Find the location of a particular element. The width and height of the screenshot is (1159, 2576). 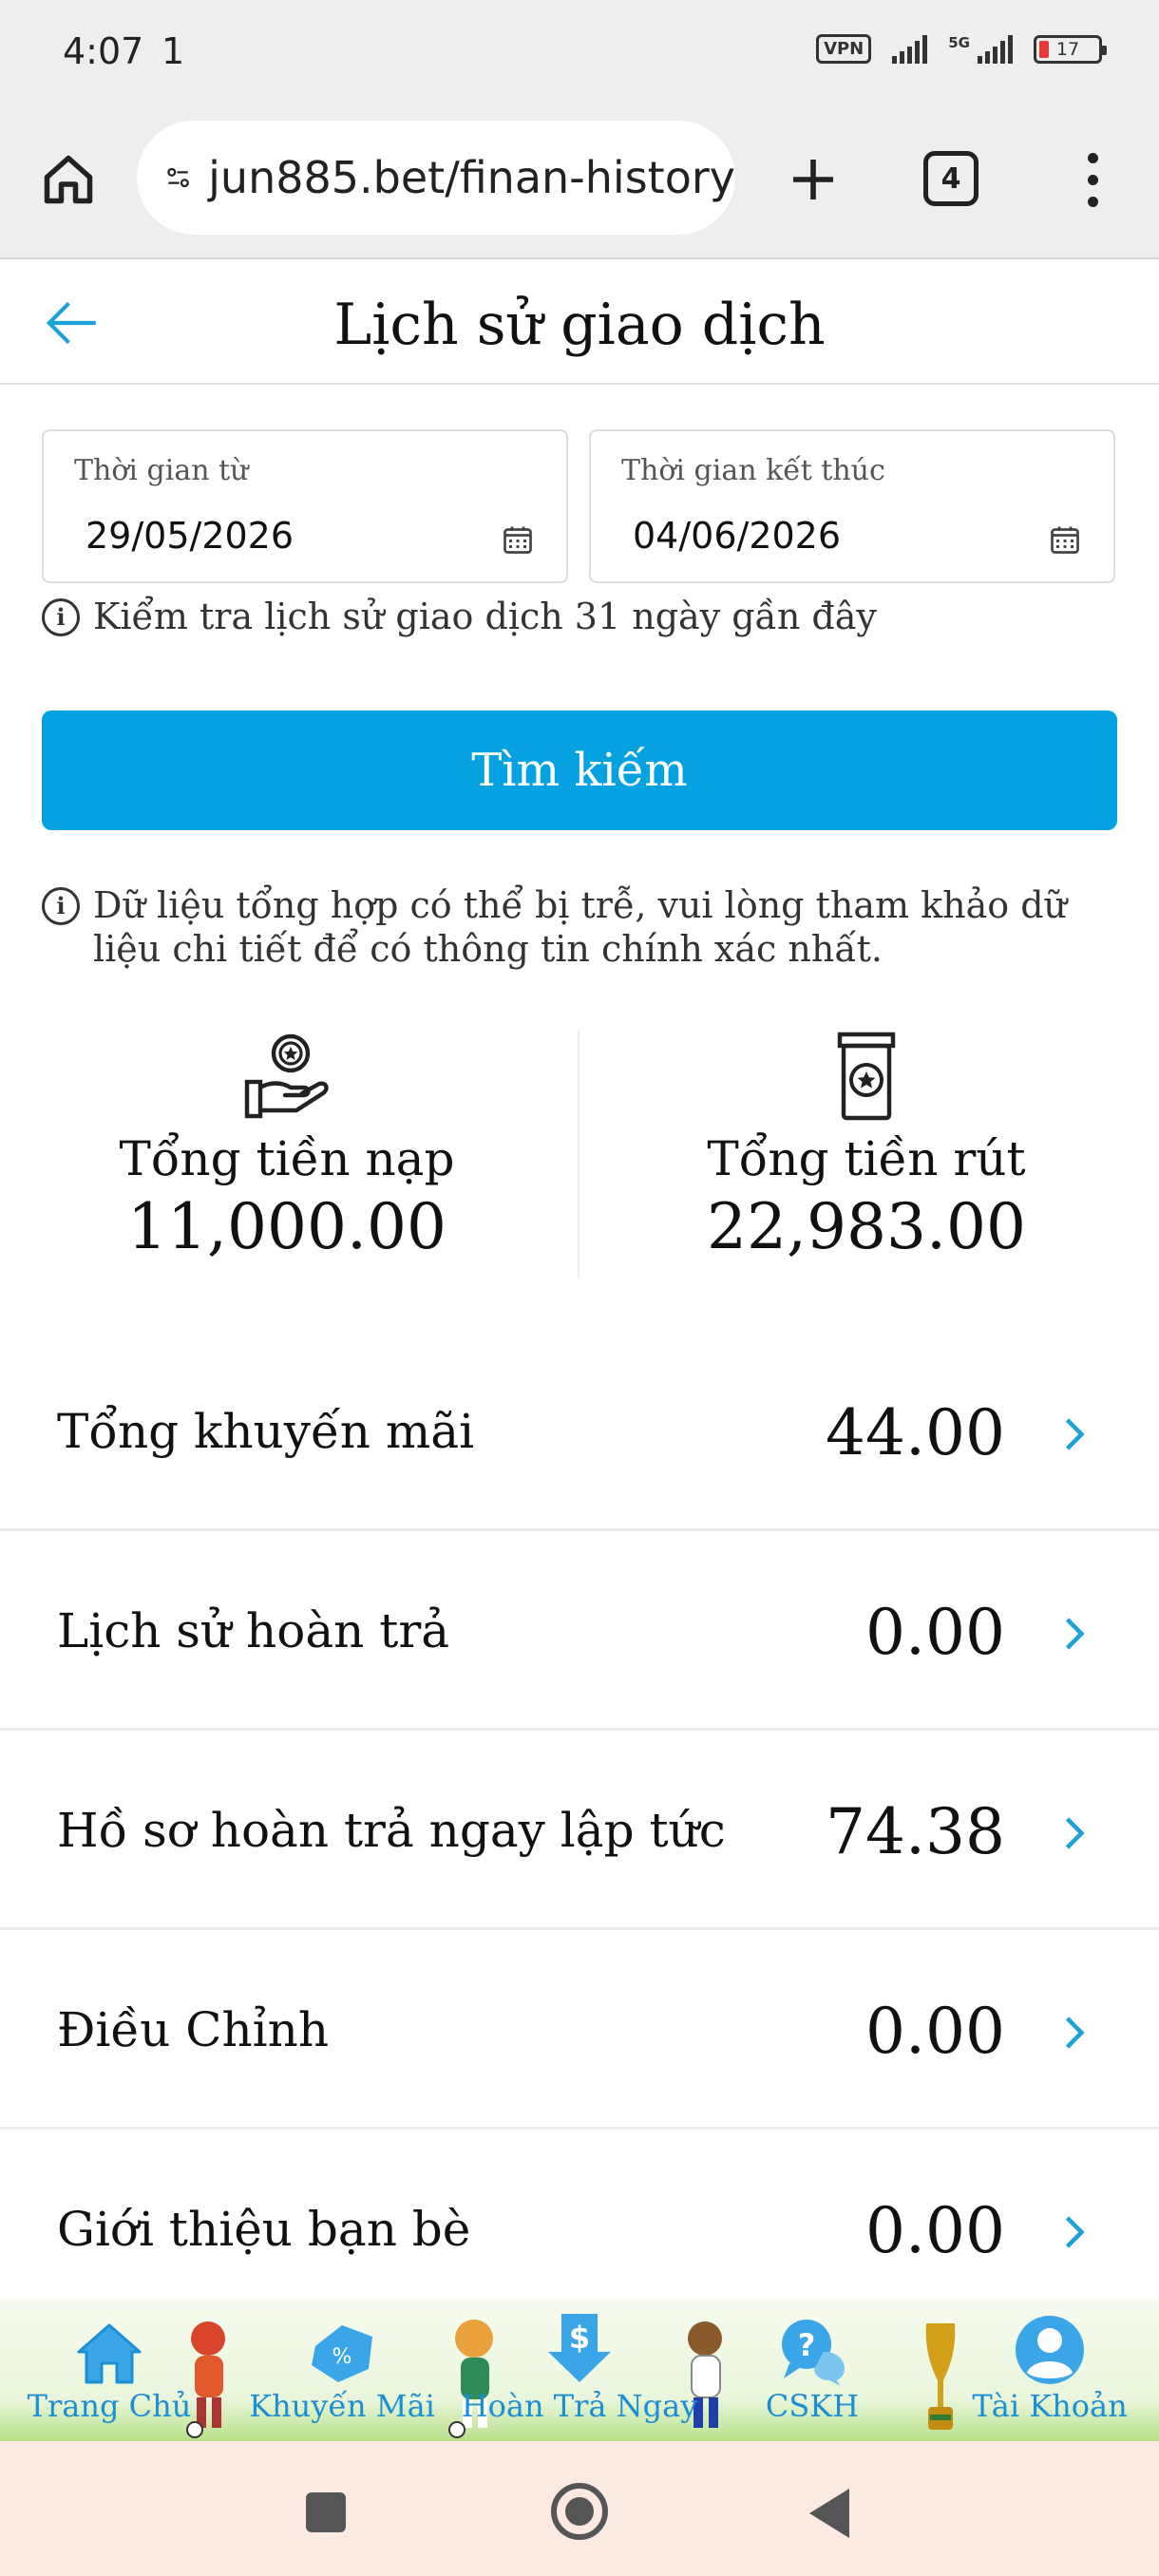

home-dot-icon is located at coordinates (579, 2511).